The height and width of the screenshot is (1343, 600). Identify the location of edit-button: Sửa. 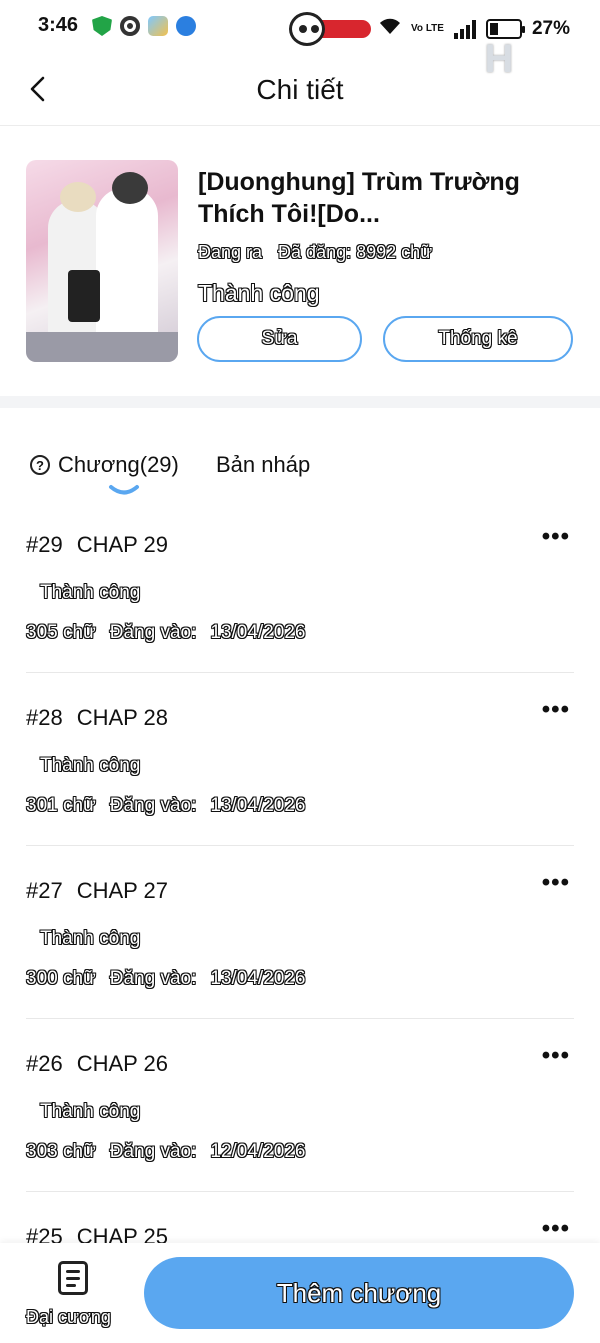
(279, 339).